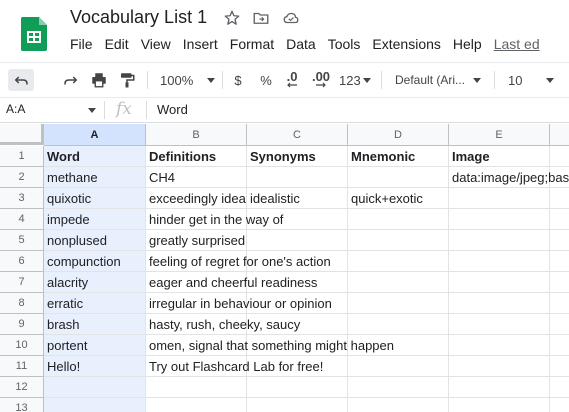  Describe the element at coordinates (22, 177) in the screenshot. I see `row-header: 2` at that location.